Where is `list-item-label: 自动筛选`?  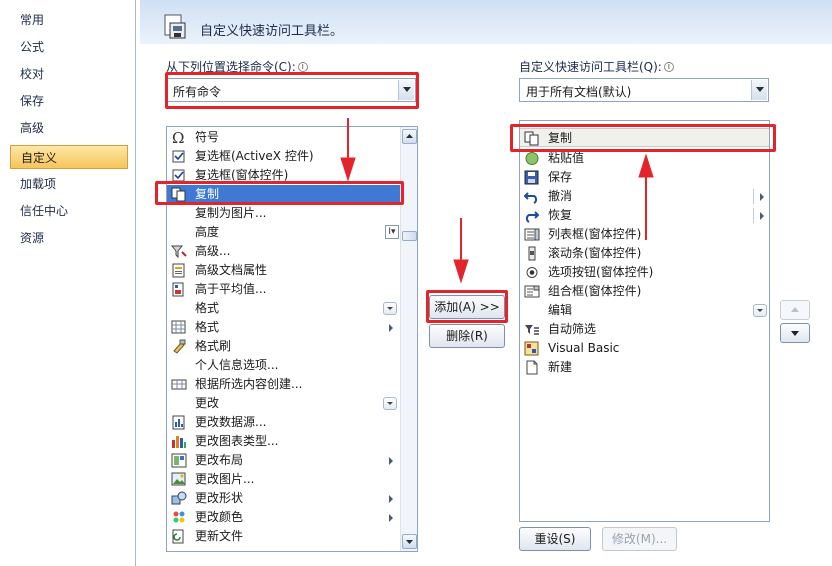 list-item-label: 自动筛选 is located at coordinates (572, 329).